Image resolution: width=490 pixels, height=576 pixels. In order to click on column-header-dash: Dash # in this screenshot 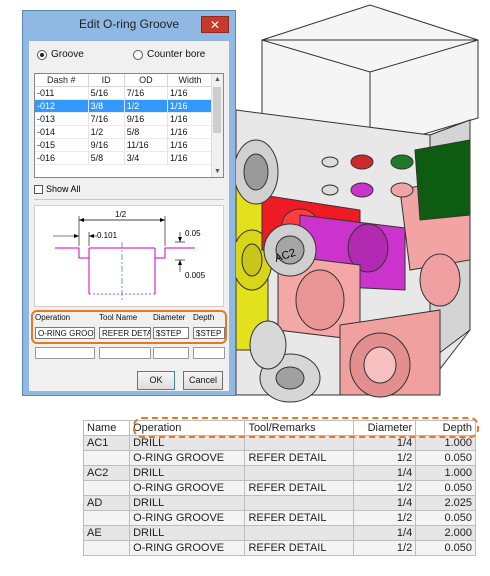, I will do `click(62, 80)`.